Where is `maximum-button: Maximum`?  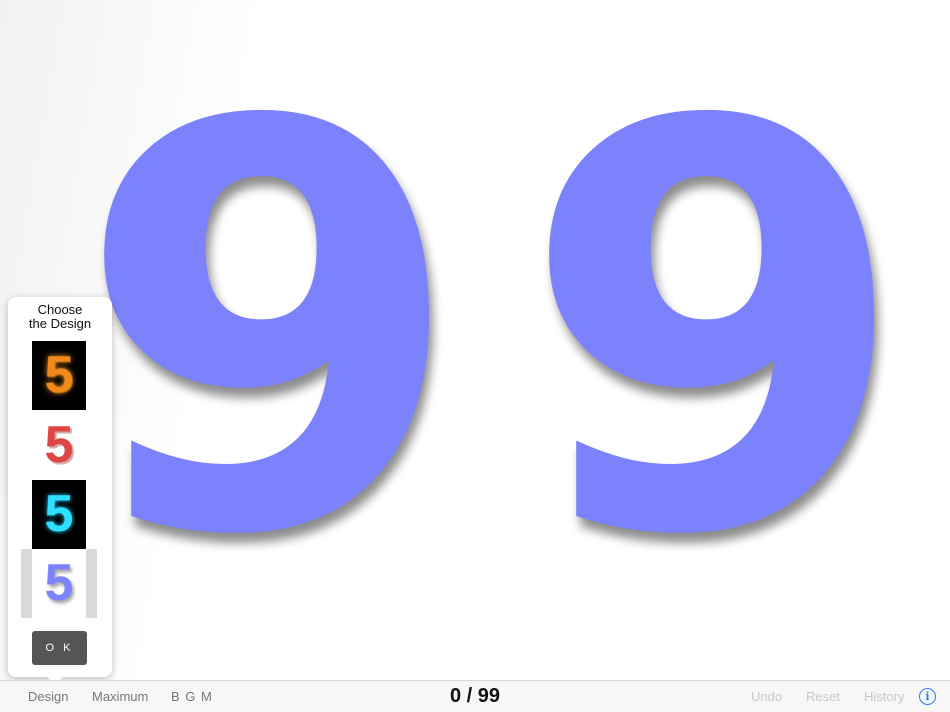
maximum-button: Maximum is located at coordinates (120, 696).